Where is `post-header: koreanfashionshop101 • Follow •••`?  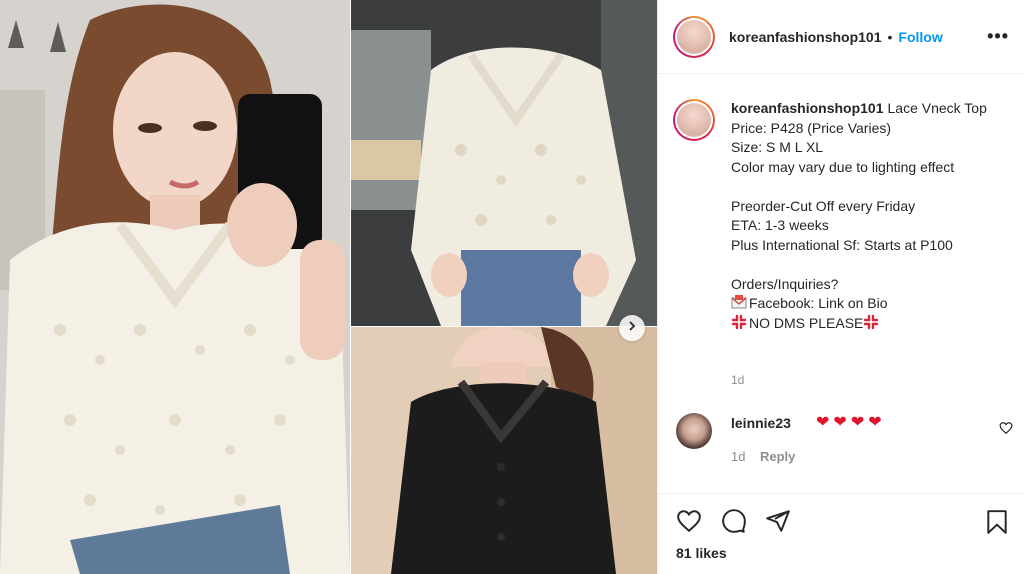 post-header: koreanfashionshop101 • Follow ••• is located at coordinates (841, 37).